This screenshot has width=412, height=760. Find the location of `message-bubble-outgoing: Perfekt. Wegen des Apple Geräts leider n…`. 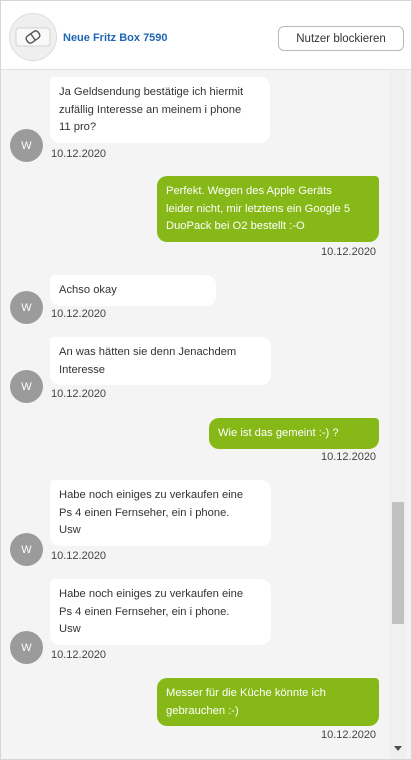

message-bubble-outgoing: Perfekt. Wegen des Apple Geräts leider n… is located at coordinates (268, 209).